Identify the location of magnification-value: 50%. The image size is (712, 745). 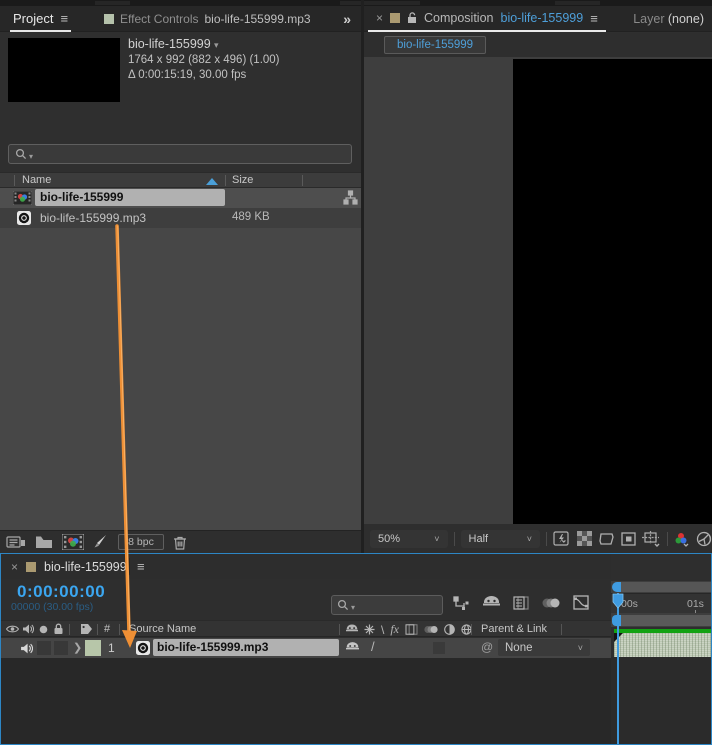
(389, 538).